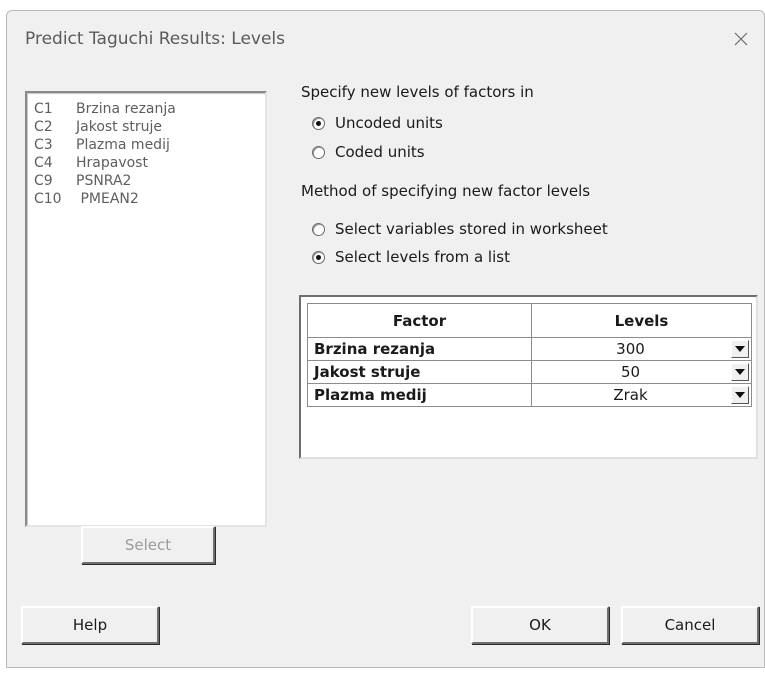 The height and width of the screenshot is (674, 765). I want to click on variable-name: Jakost struje, so click(119, 127).